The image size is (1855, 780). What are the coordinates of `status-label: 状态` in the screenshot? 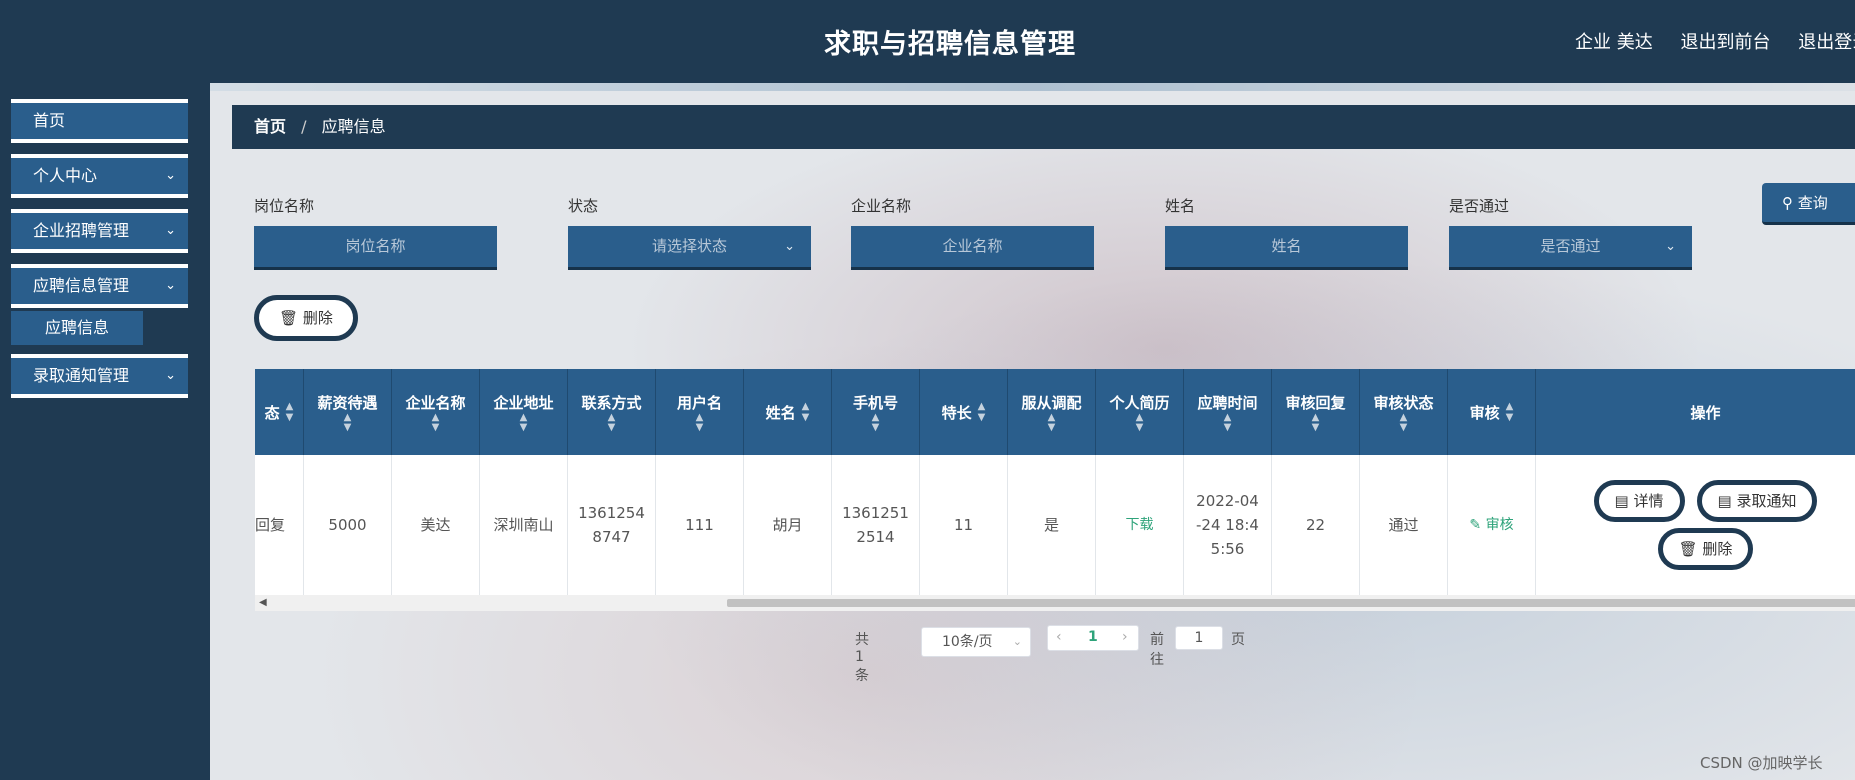 It's located at (583, 206).